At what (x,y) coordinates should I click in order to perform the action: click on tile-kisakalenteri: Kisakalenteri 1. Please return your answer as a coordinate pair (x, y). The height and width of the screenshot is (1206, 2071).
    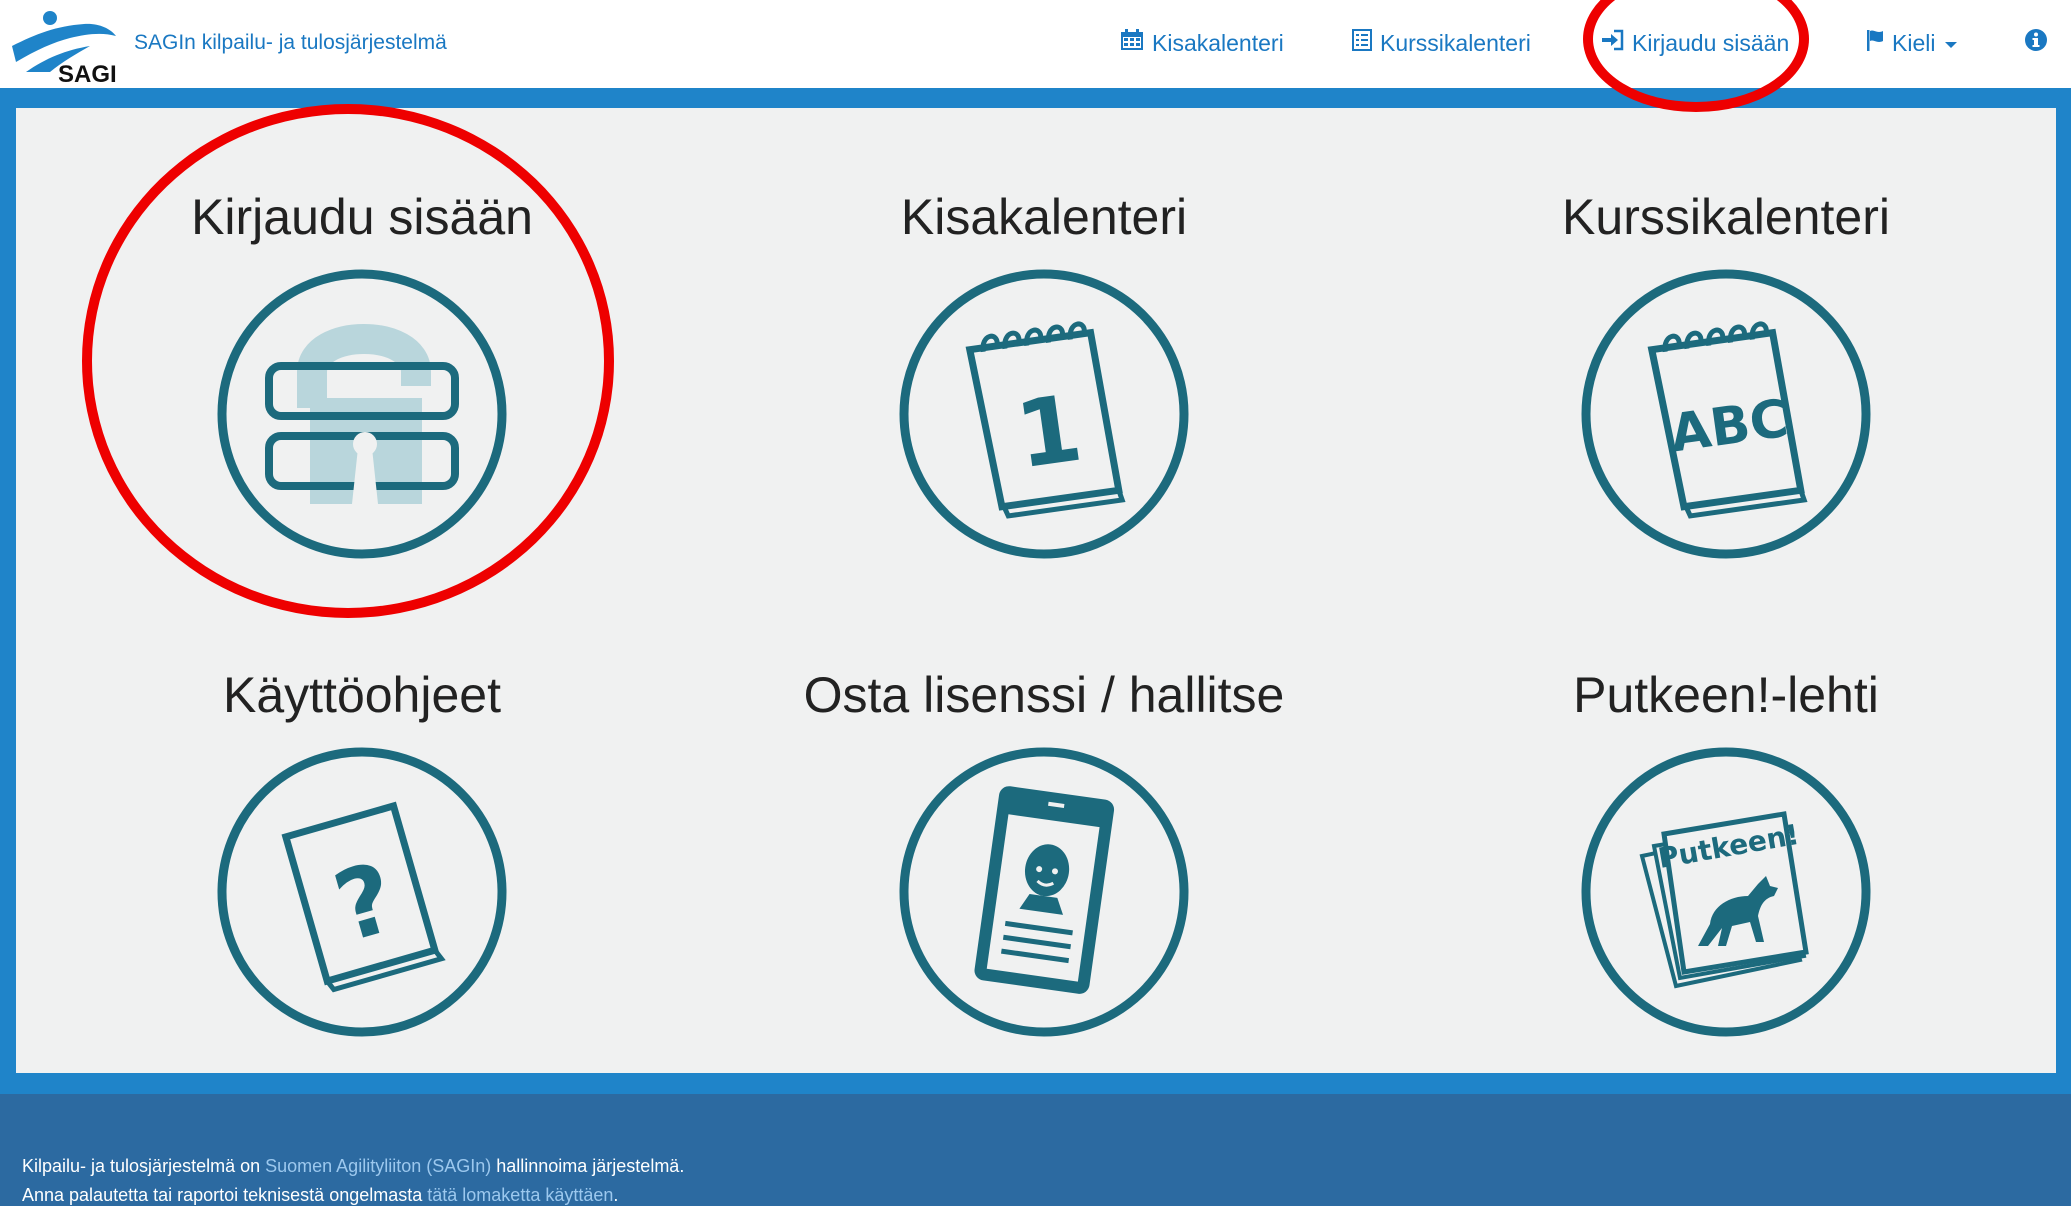
    Looking at the image, I should click on (1044, 398).